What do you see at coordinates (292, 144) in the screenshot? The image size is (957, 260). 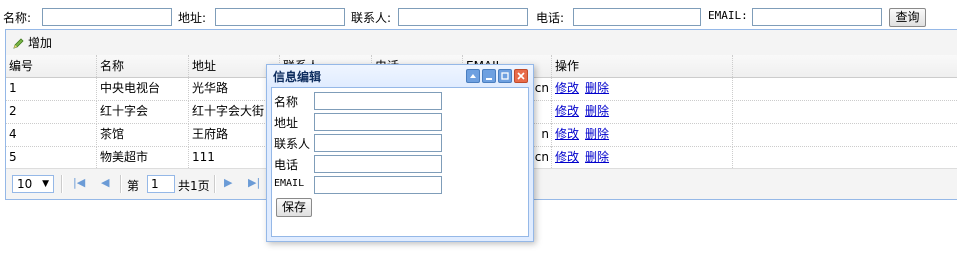 I see `field-contact-label: 联系人` at bounding box center [292, 144].